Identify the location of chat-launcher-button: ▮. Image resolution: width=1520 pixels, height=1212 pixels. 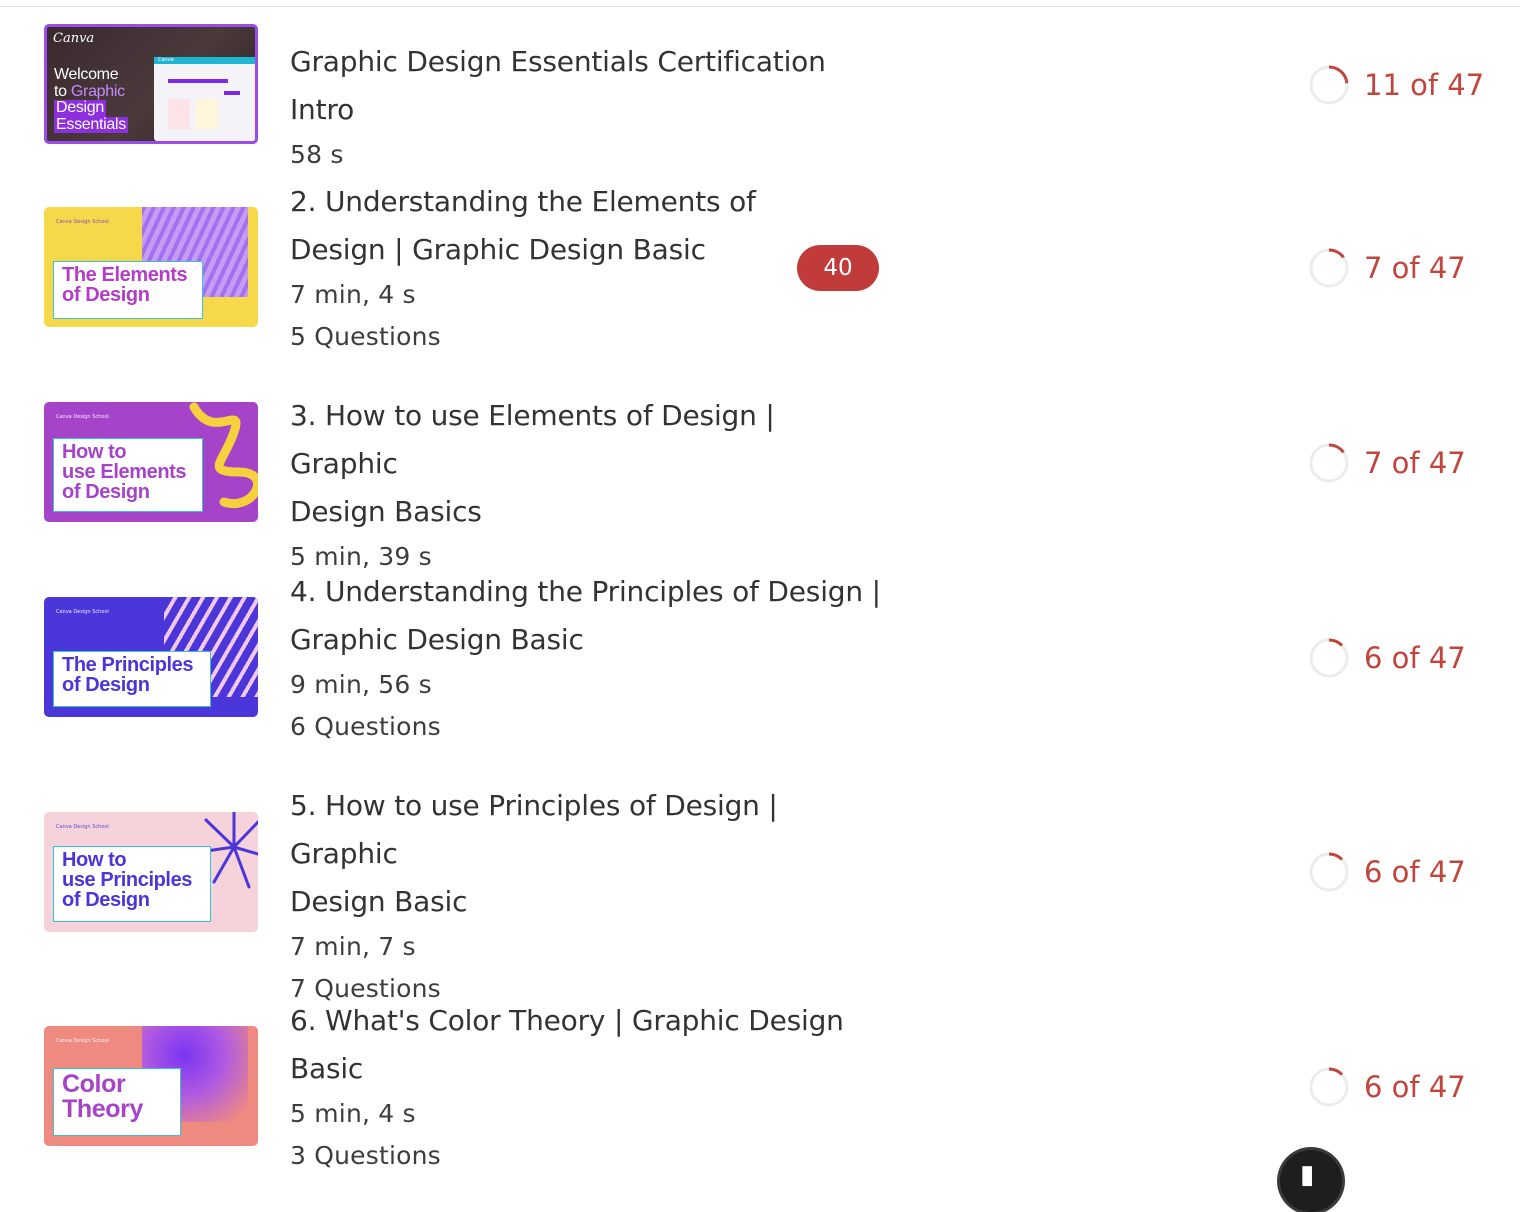
(1311, 1181).